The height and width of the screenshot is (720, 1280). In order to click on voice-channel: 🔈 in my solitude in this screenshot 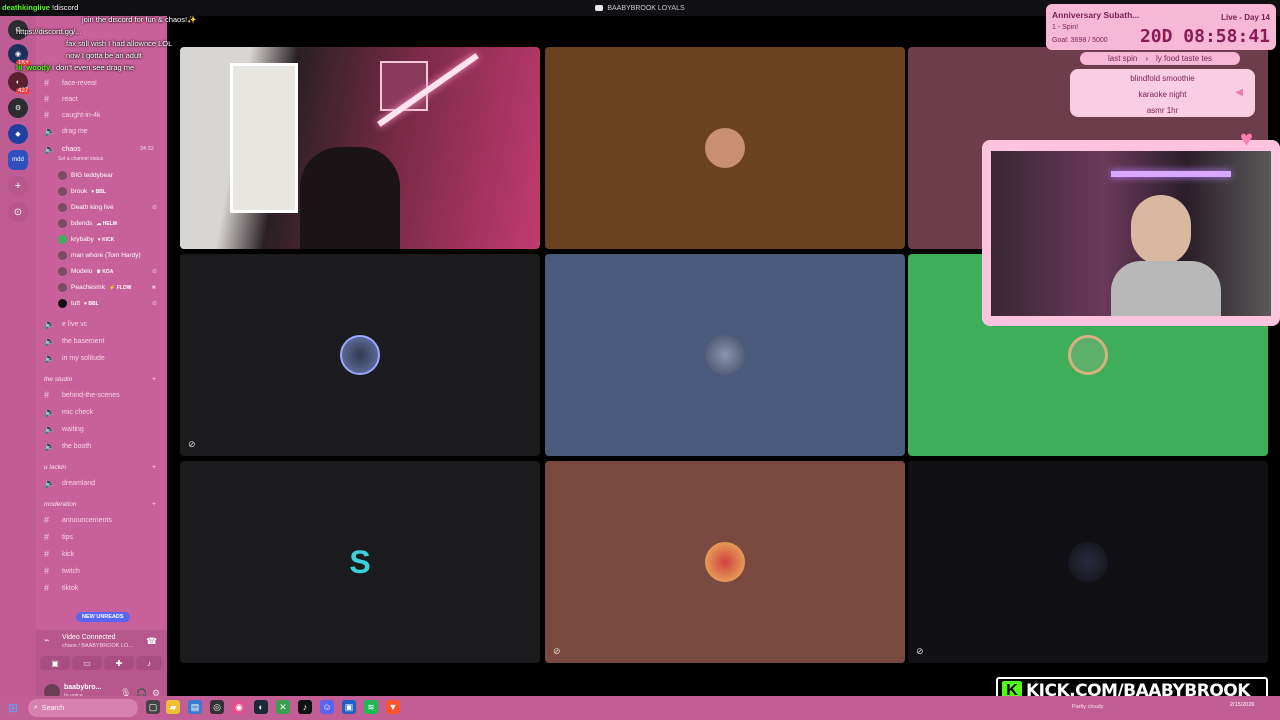, I will do `click(74, 358)`.